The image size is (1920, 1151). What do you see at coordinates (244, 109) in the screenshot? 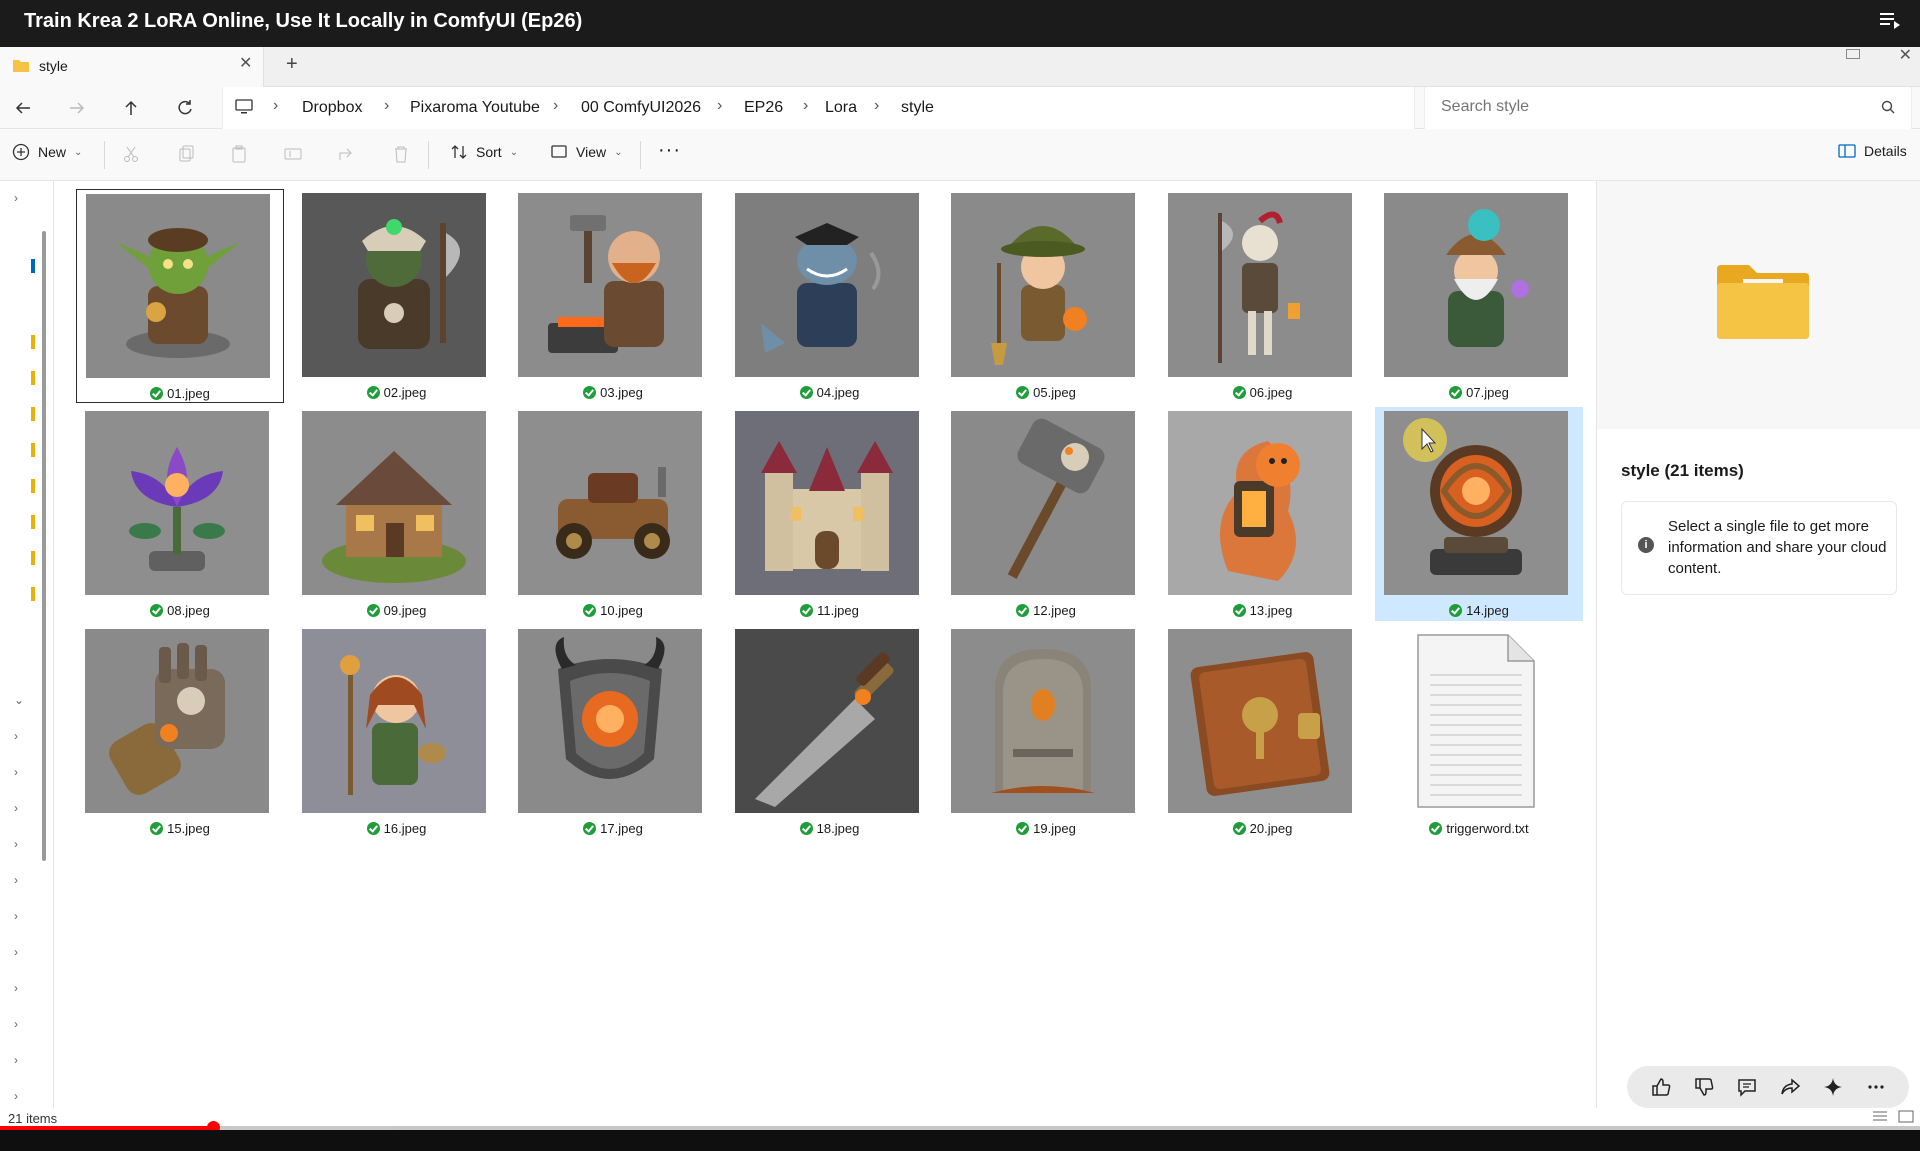
I see `this-pc-icon` at bounding box center [244, 109].